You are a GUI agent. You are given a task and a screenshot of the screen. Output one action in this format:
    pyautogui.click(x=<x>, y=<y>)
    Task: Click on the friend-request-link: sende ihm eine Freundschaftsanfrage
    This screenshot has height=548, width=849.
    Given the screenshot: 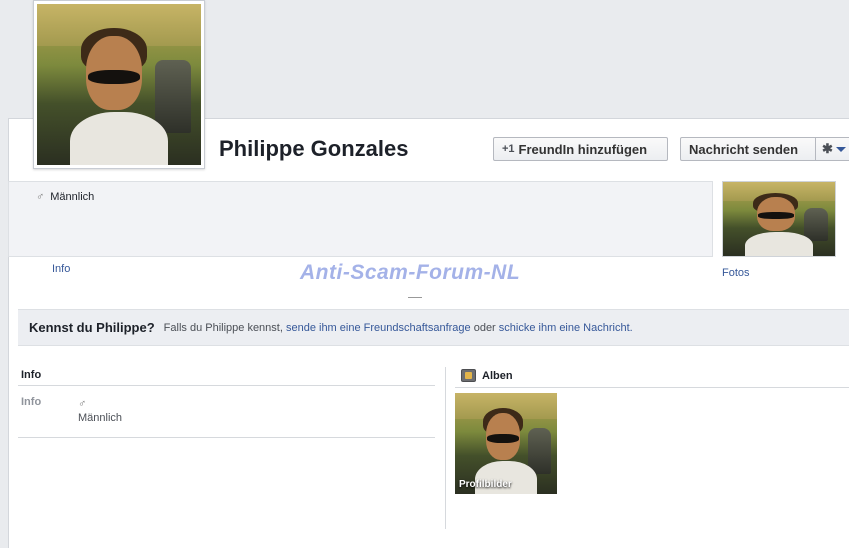 What is the action you would take?
    pyautogui.click(x=378, y=328)
    